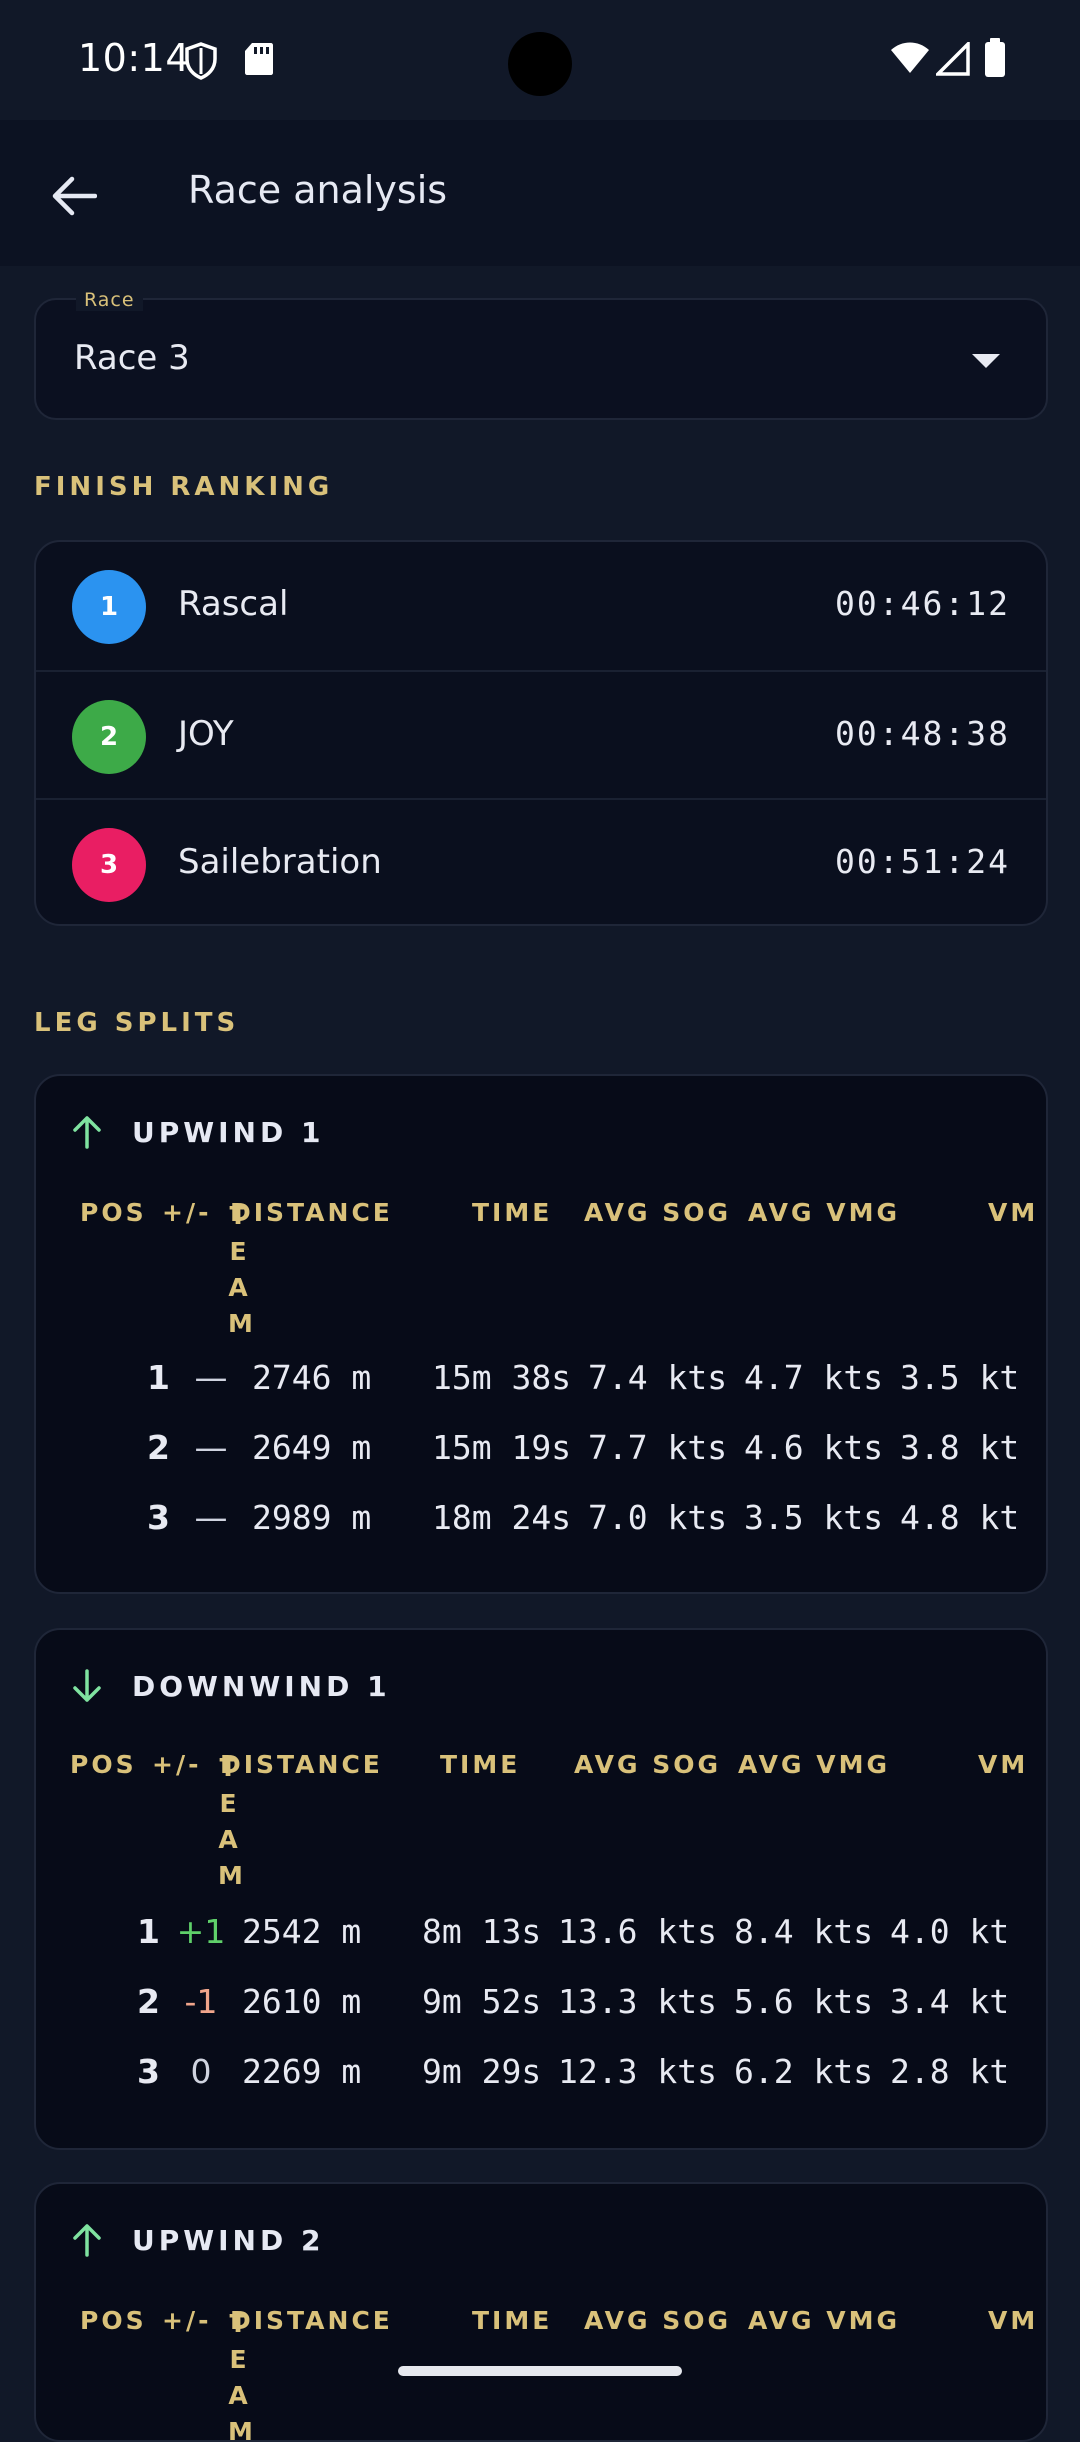 Image resolution: width=1080 pixels, height=2442 pixels. I want to click on split-vmg: 4.0 kt, so click(950, 1931).